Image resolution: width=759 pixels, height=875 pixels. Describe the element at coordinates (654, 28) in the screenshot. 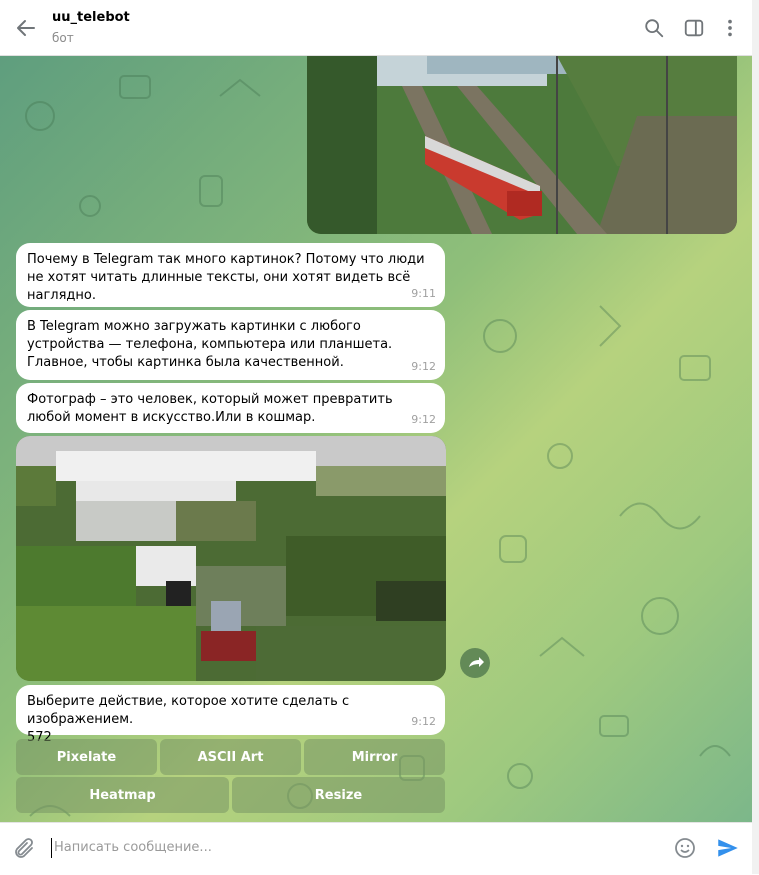

I see `search-icon` at that location.